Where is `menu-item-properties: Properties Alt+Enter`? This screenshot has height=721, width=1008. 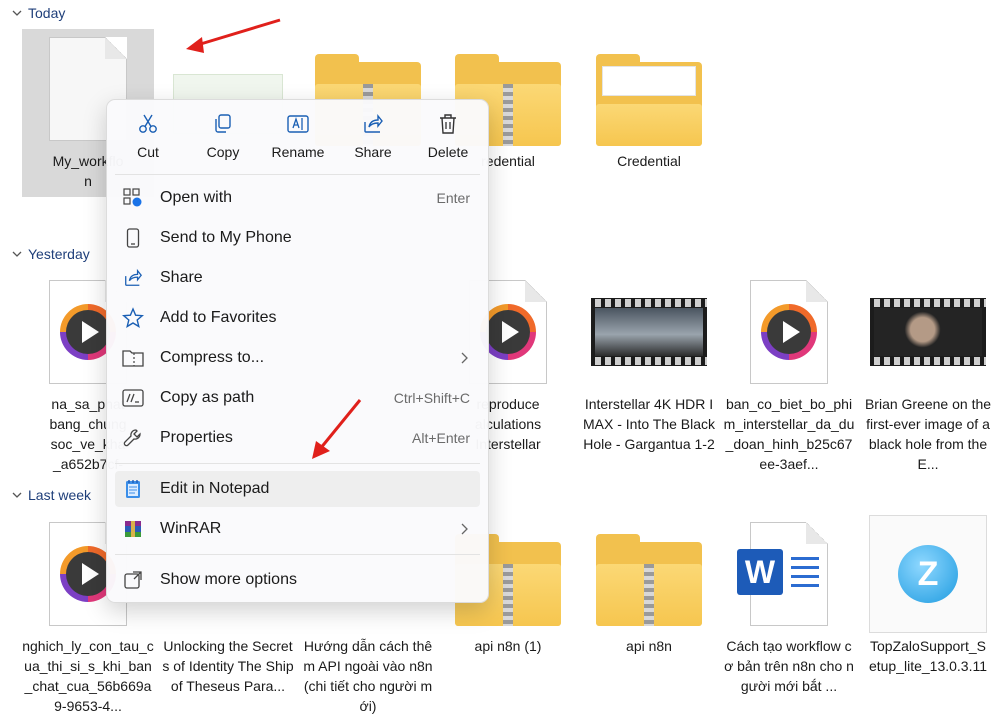 menu-item-properties: Properties Alt+Enter is located at coordinates (297, 438).